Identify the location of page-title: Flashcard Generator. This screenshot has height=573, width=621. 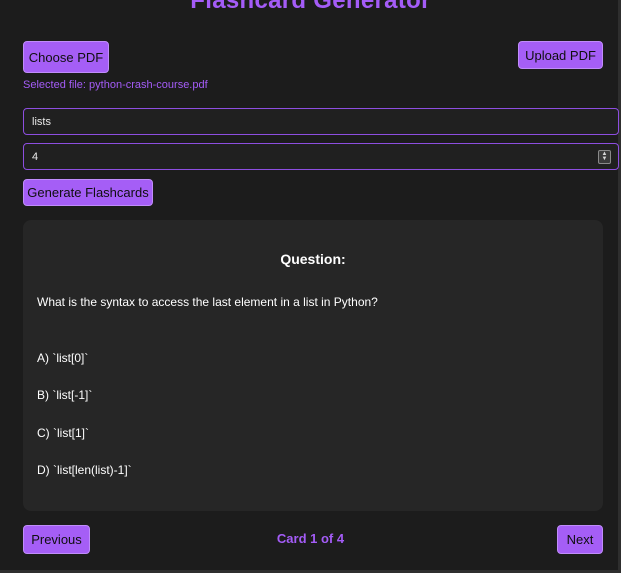
(310, 7).